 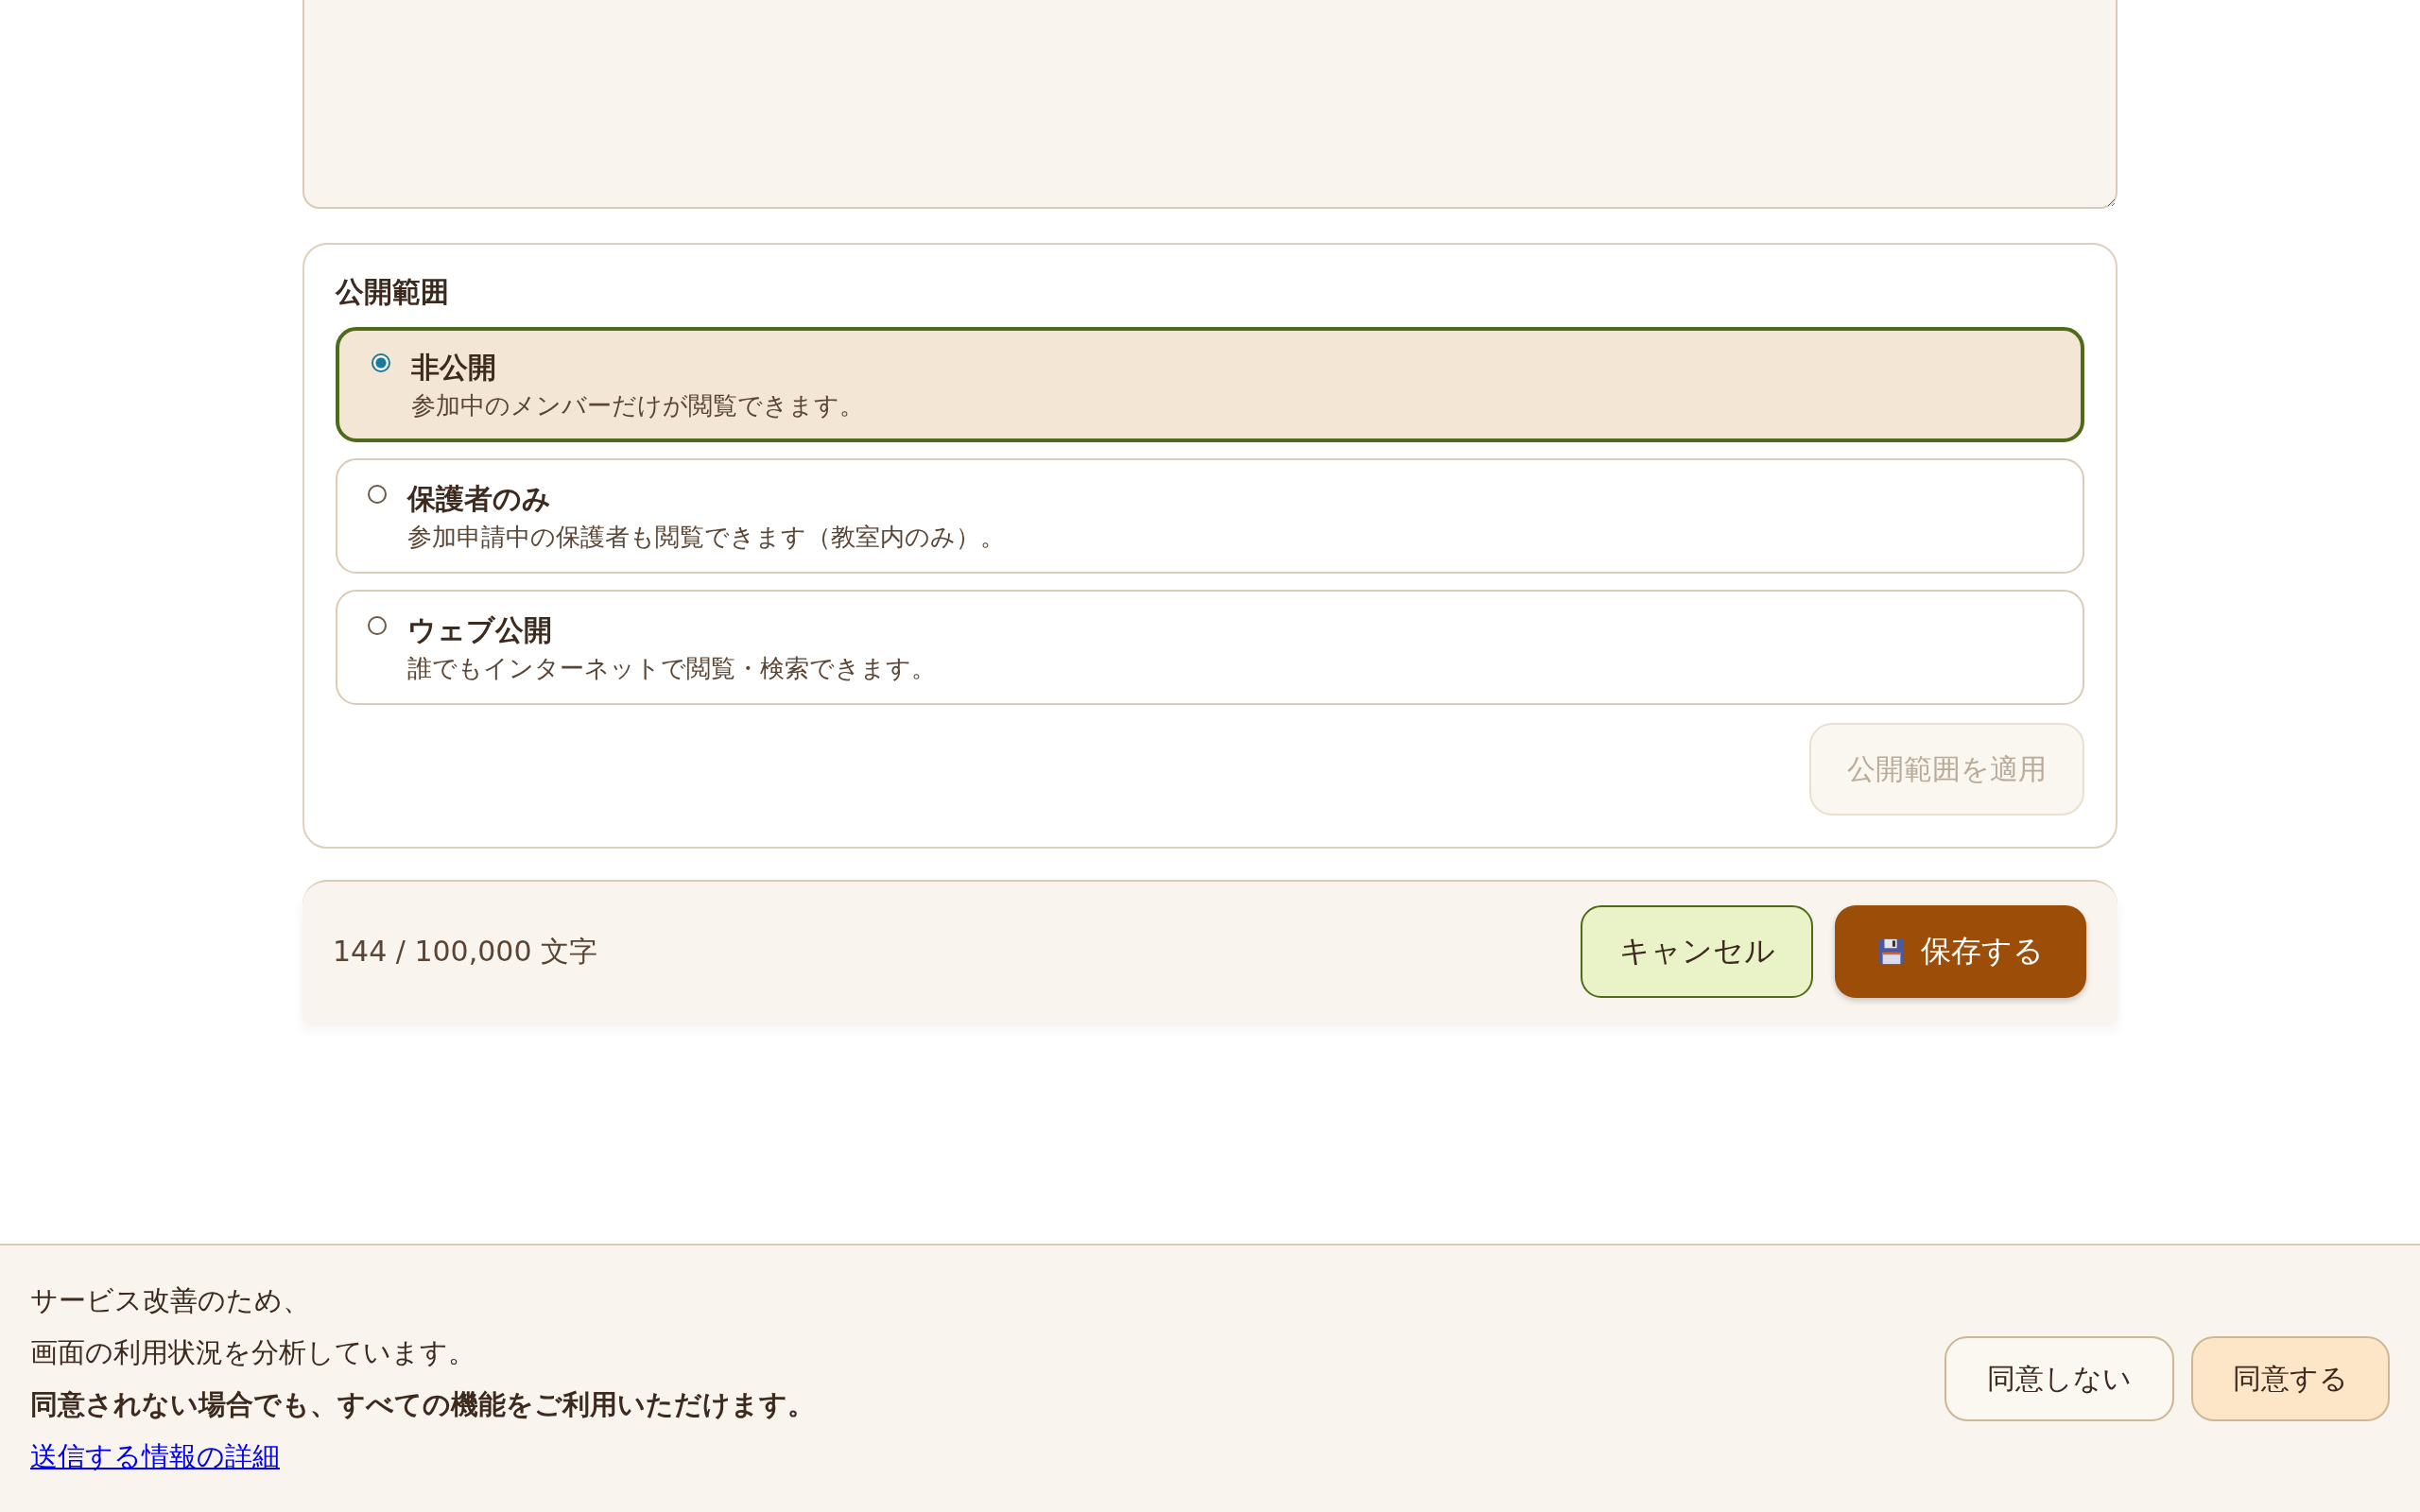 I want to click on details-link: 送信する情報の詳細, so click(x=155, y=1457).